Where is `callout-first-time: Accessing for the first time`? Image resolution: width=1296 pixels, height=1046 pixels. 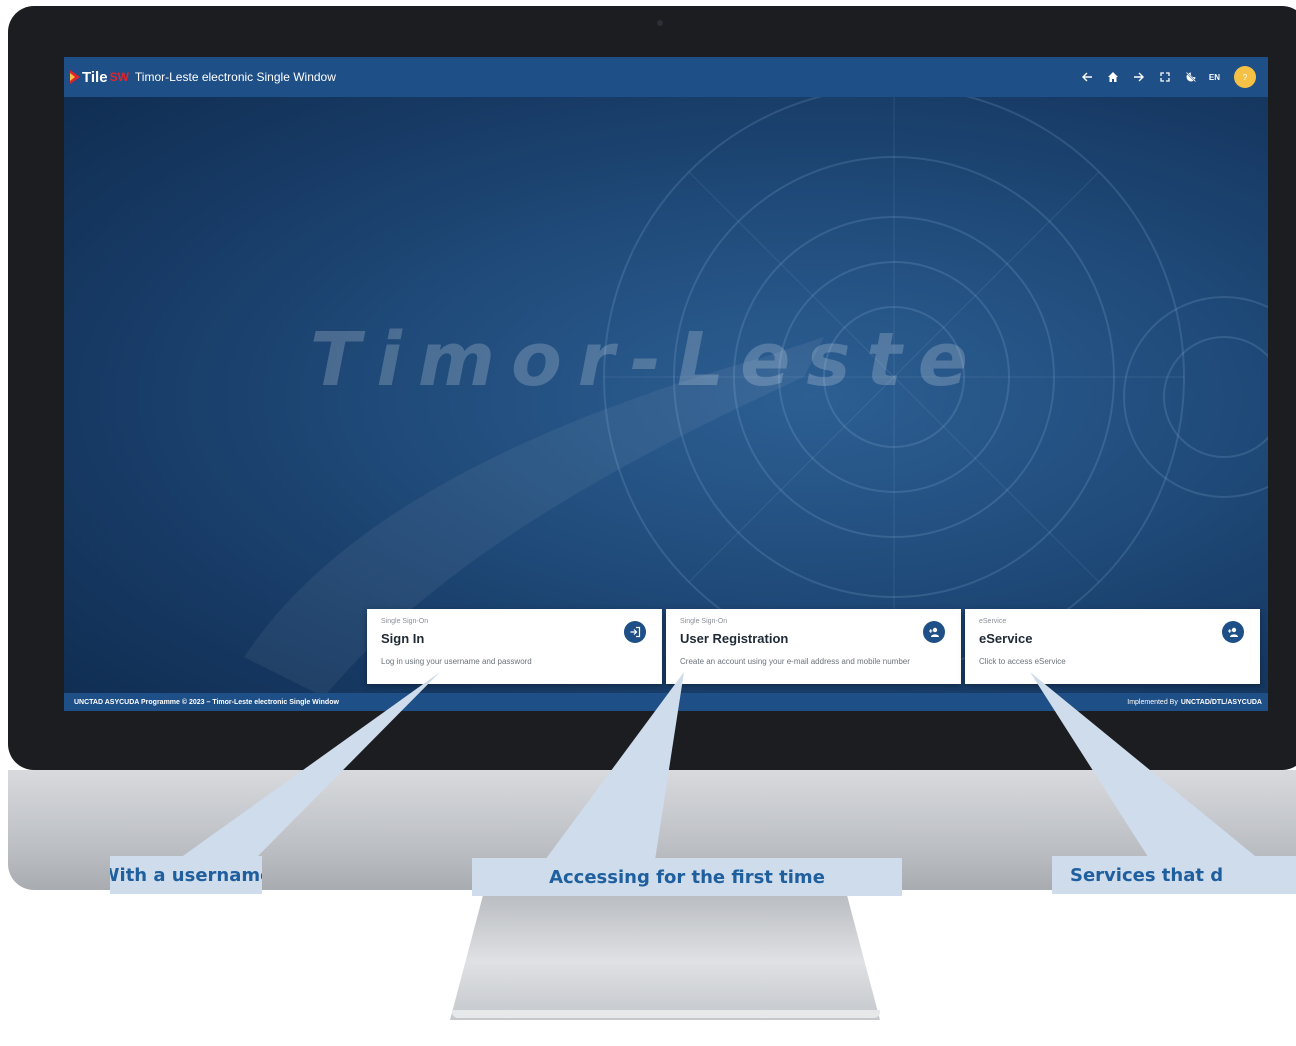
callout-first-time: Accessing for the first time is located at coordinates (687, 877).